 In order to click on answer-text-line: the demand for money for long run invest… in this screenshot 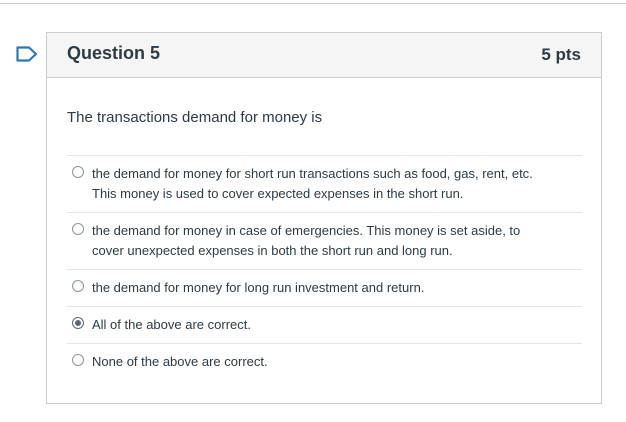, I will do `click(258, 287)`.